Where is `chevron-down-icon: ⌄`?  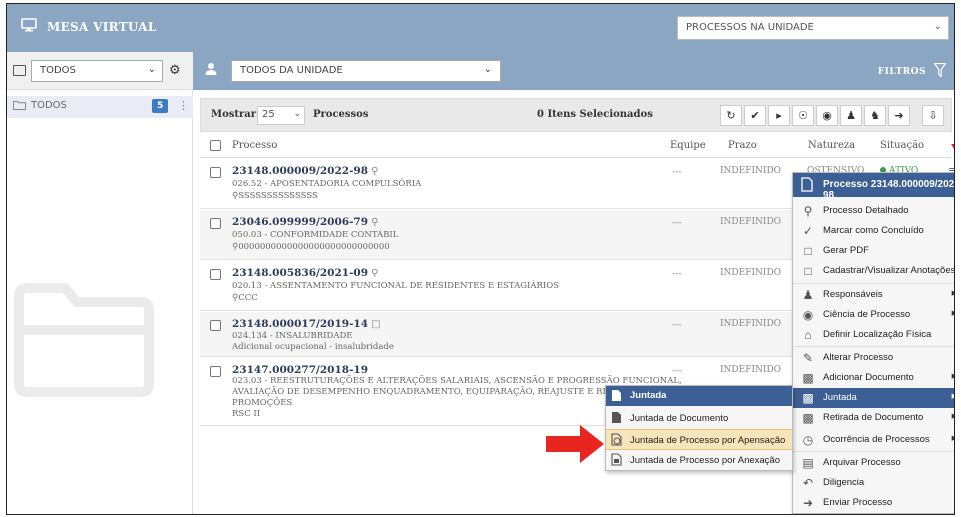
chevron-down-icon: ⌄ is located at coordinates (487, 69).